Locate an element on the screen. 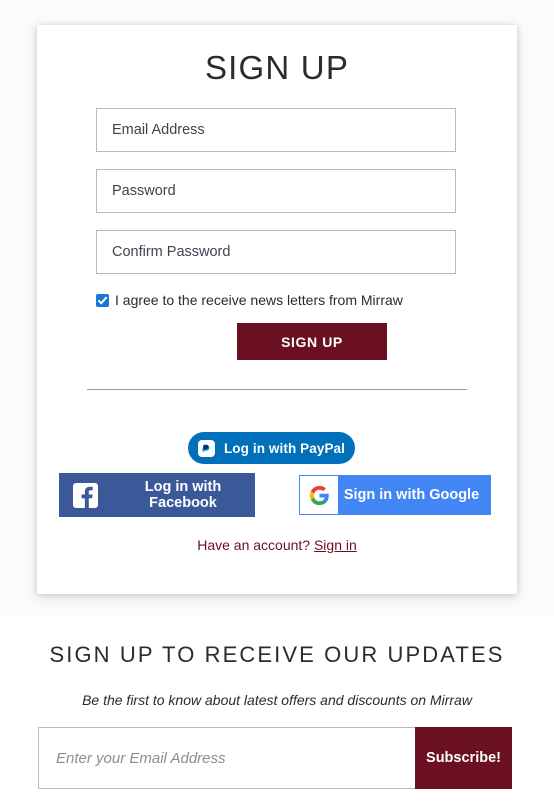  newsletter-email-input is located at coordinates (226, 758).